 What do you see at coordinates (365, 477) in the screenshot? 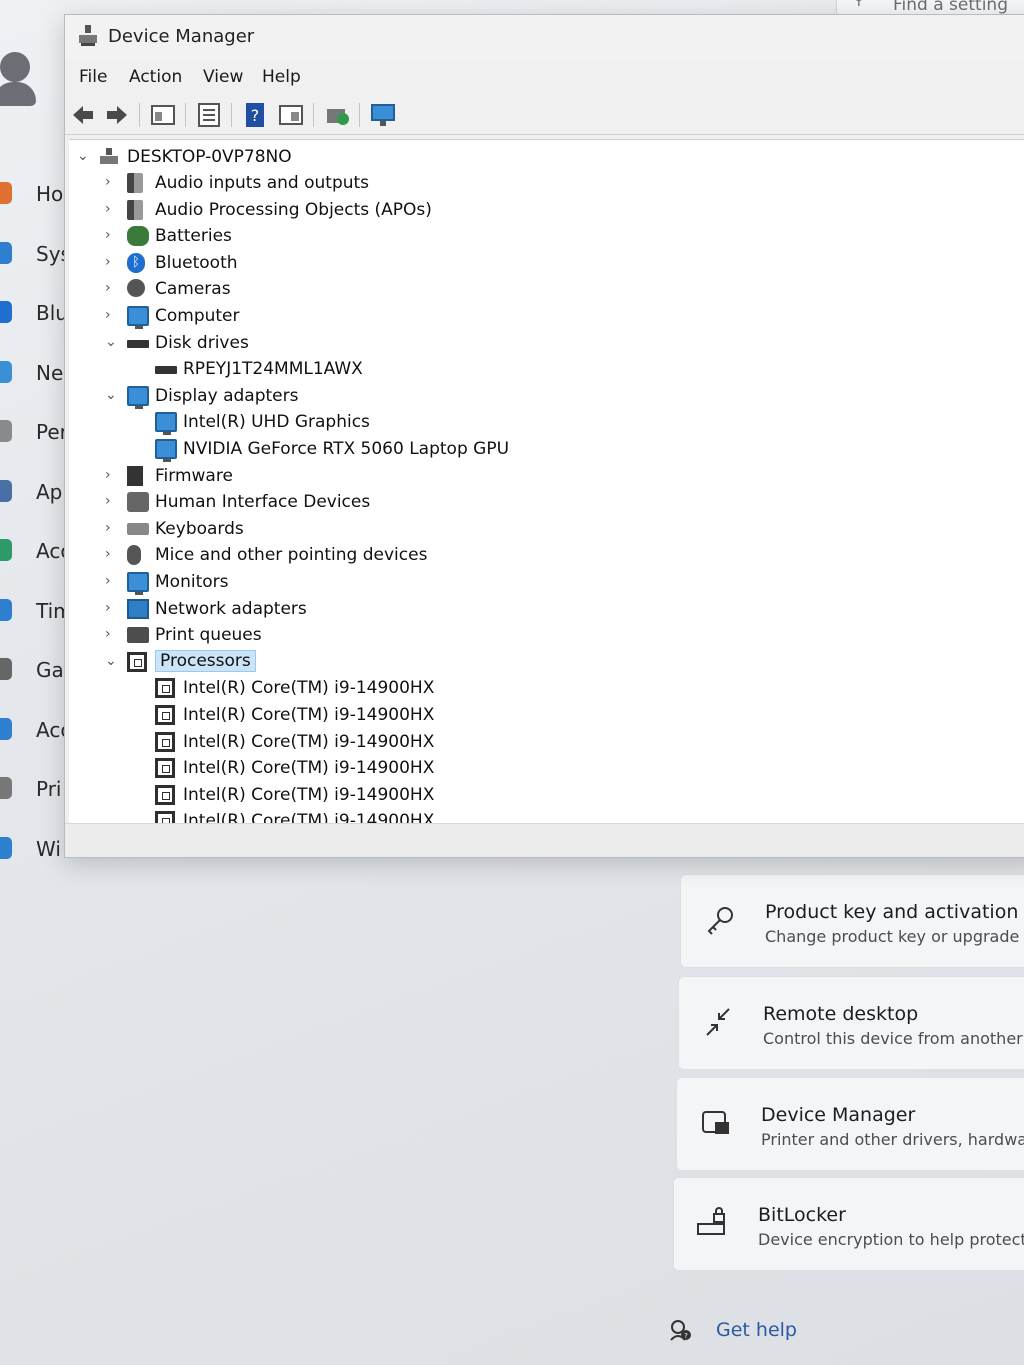
I see `tree-category: › Firmware` at bounding box center [365, 477].